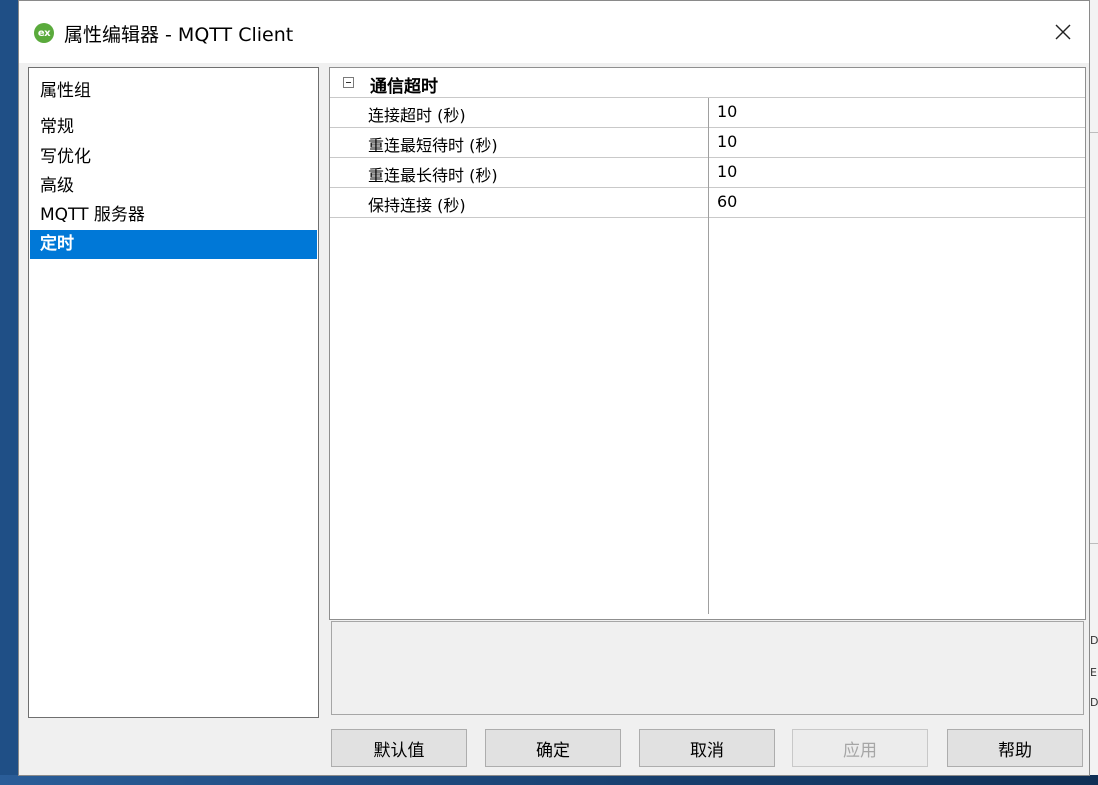 This screenshot has height=785, width=1098. What do you see at coordinates (348, 82) in the screenshot?
I see `collapse-icon` at bounding box center [348, 82].